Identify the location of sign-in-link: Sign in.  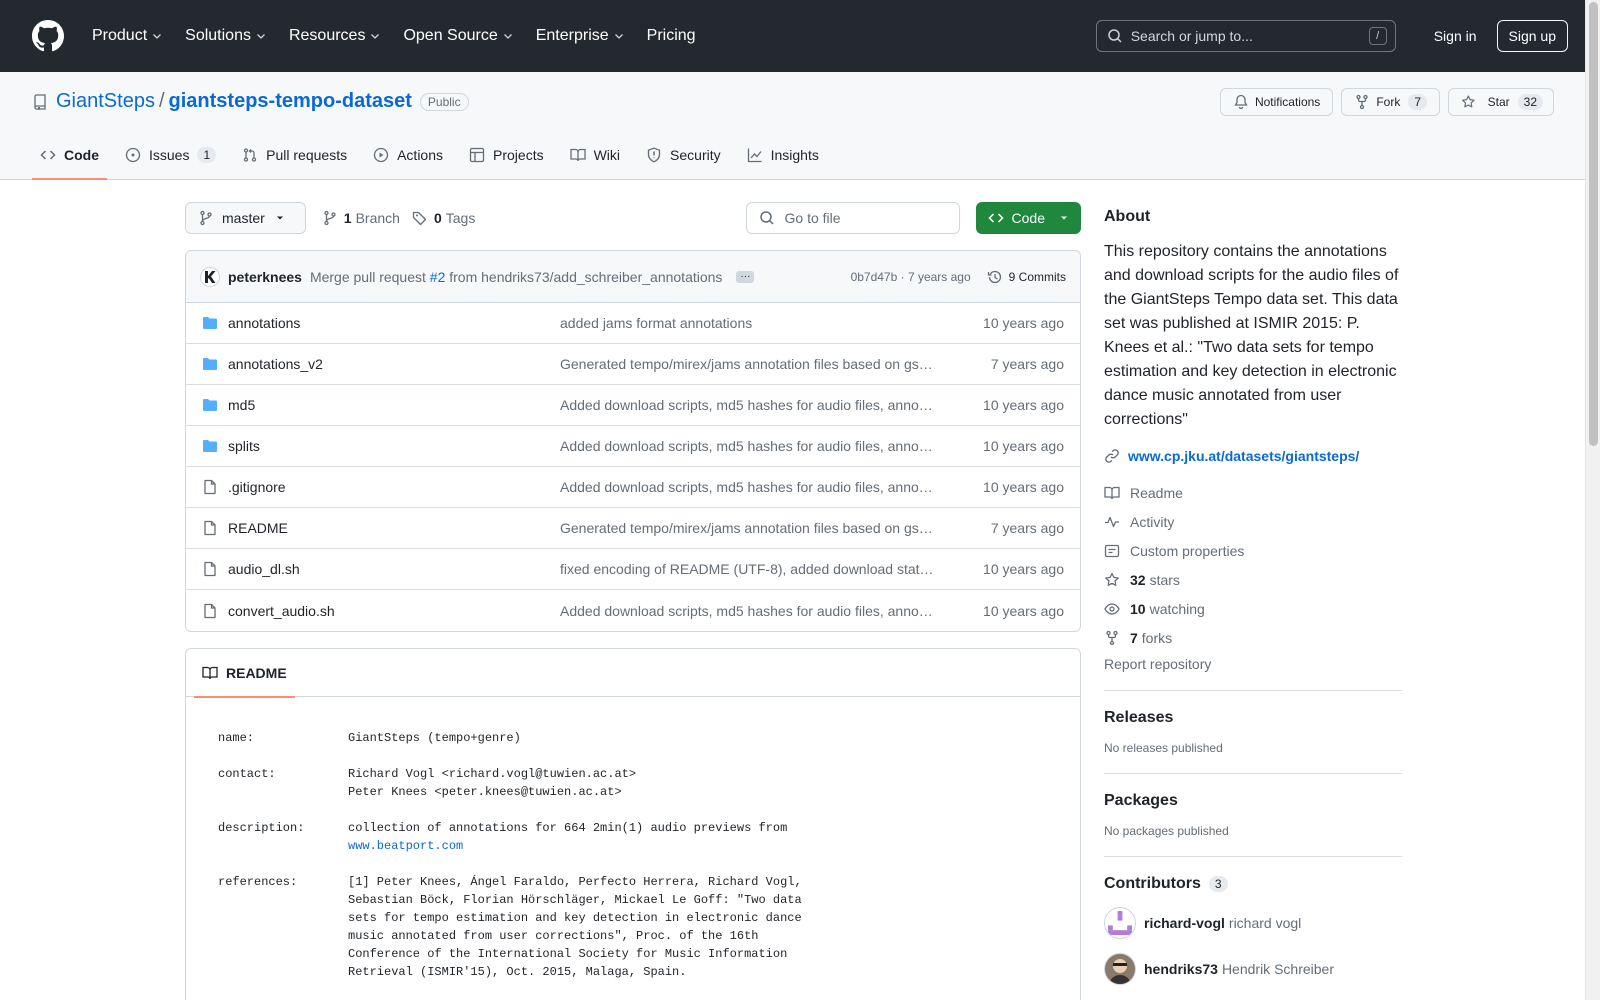
(1455, 36).